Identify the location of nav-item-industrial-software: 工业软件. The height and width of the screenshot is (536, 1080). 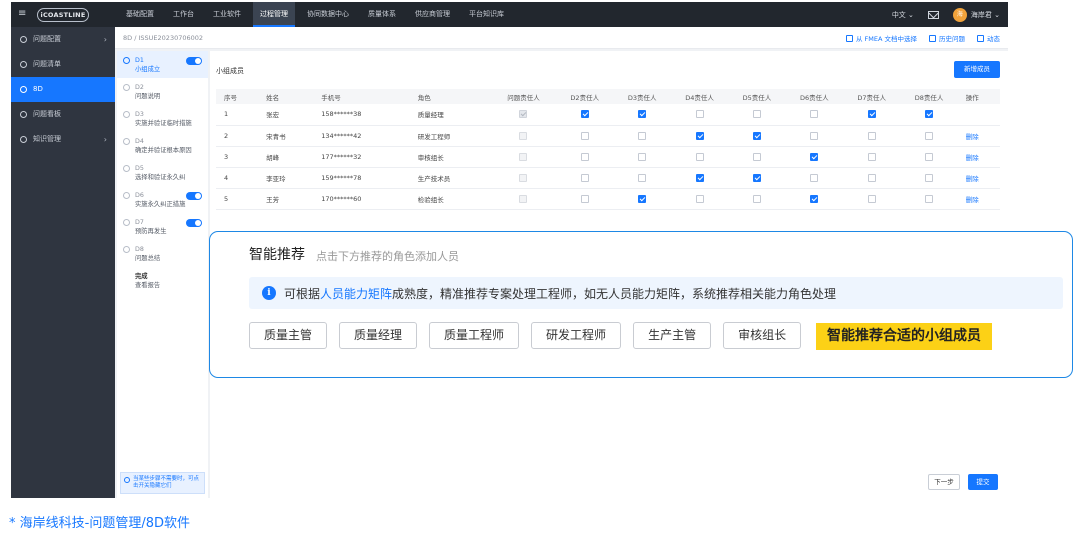
(227, 14).